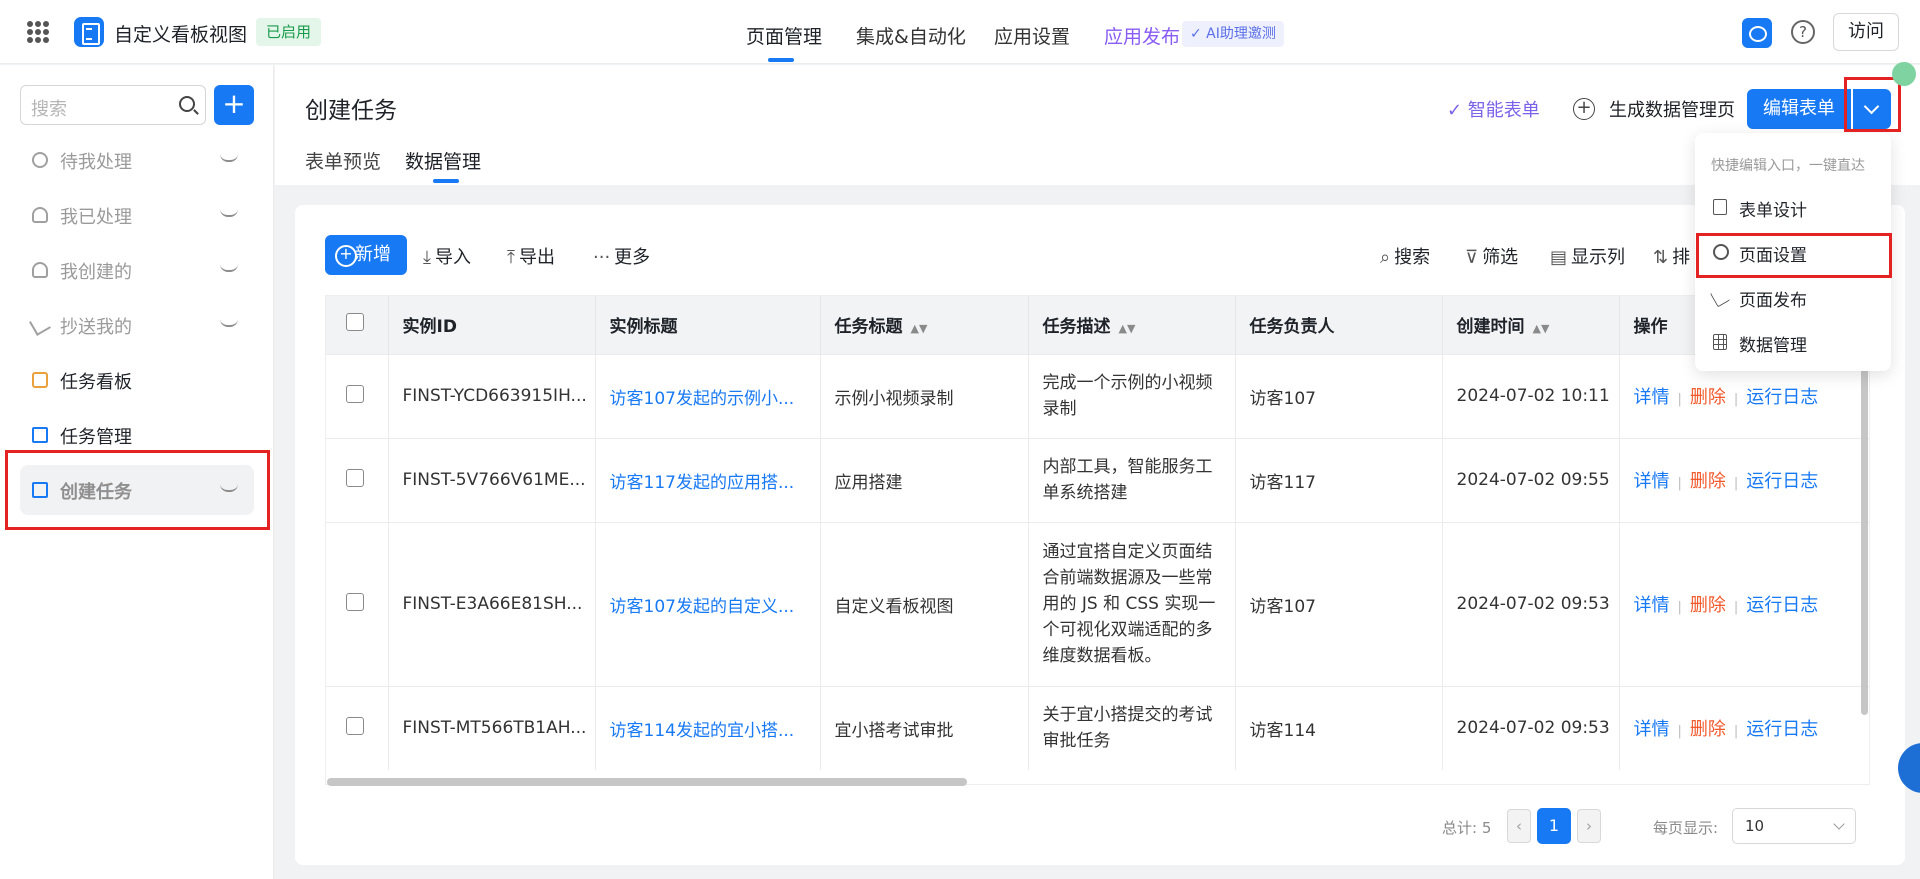  I want to click on sidebar-item-cc: 抄送我的, so click(137, 325).